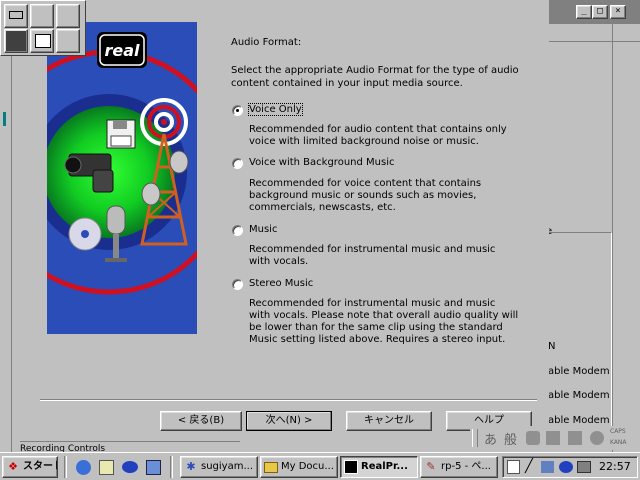  What do you see at coordinates (579, 371) in the screenshot?
I see `bg-text-3: able Modem` at bounding box center [579, 371].